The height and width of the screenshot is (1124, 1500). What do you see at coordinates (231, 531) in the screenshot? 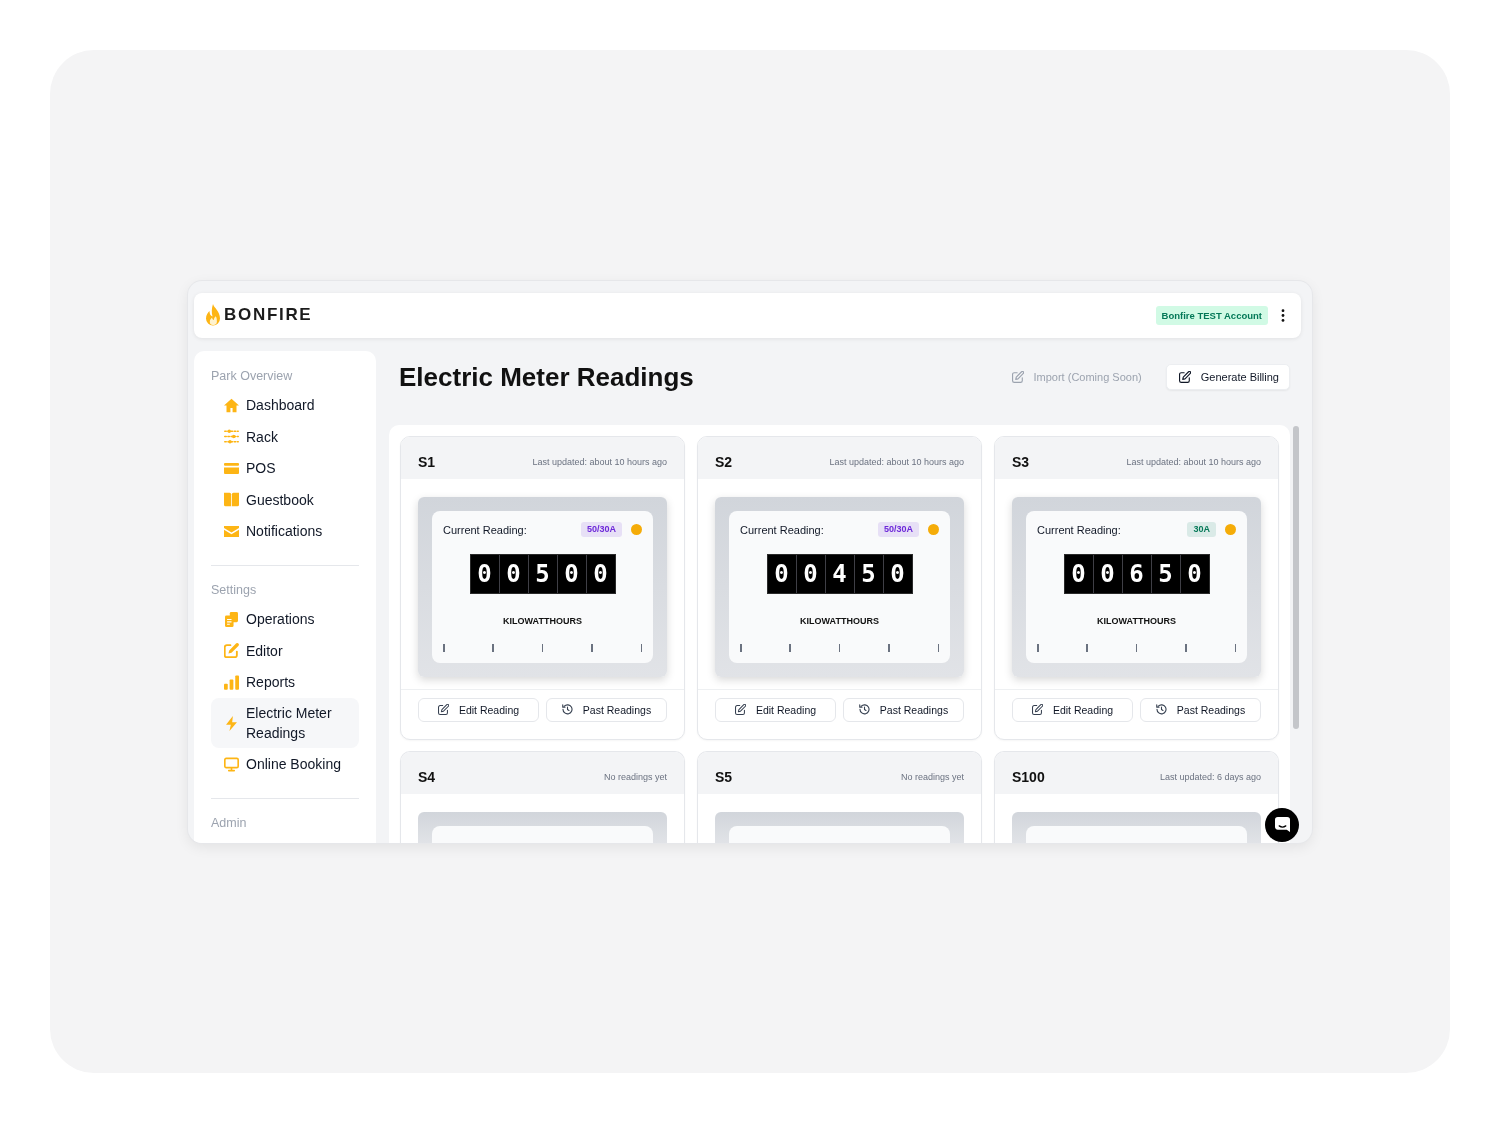
I see `envelope-icon` at bounding box center [231, 531].